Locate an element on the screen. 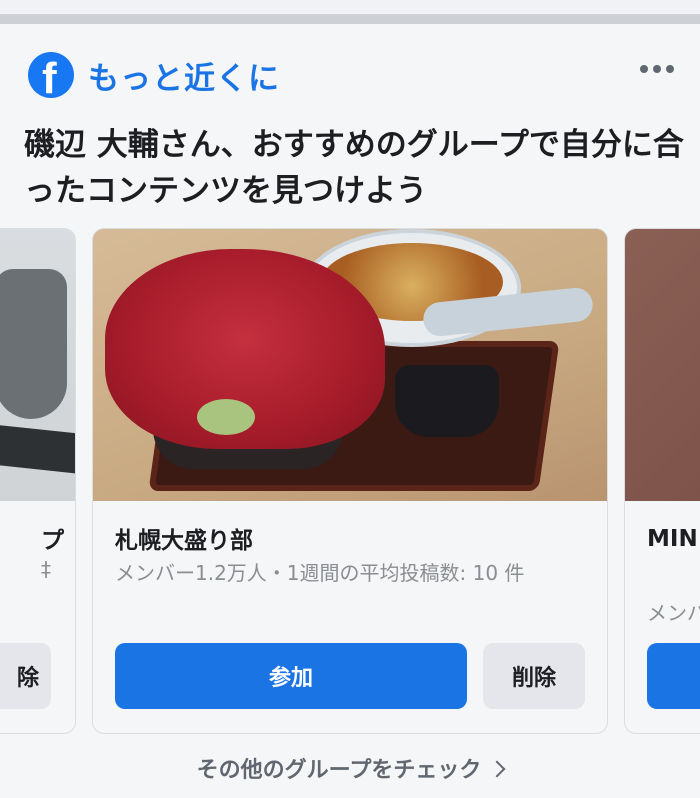  panel-title: もっと近くに is located at coordinates (184, 78).